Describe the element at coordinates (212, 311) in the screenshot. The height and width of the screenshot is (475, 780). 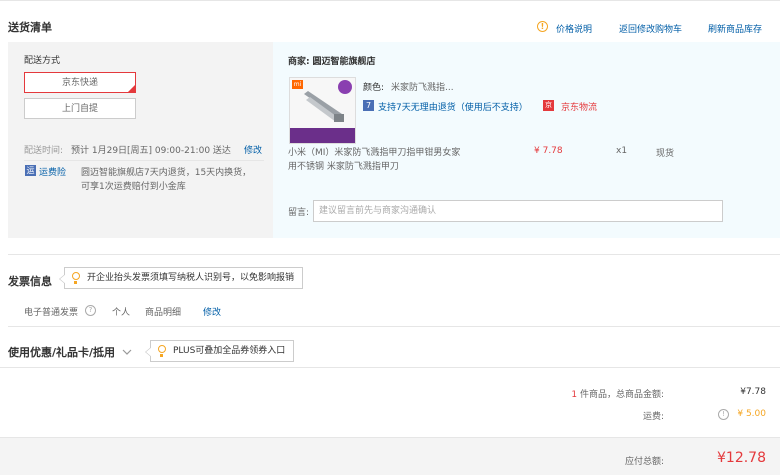
I see `invoice-modify-link: 修改` at that location.